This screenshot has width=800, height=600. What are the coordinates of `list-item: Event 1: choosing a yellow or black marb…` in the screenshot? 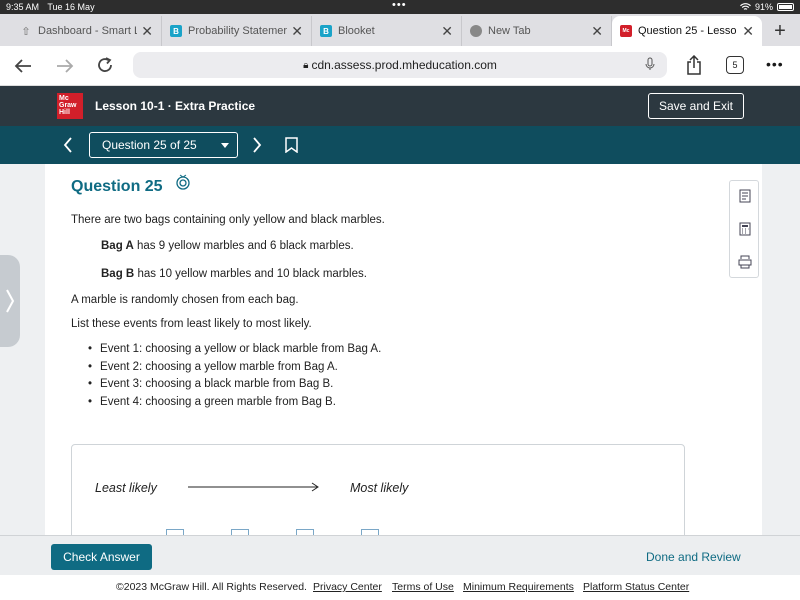 It's located at (234, 352).